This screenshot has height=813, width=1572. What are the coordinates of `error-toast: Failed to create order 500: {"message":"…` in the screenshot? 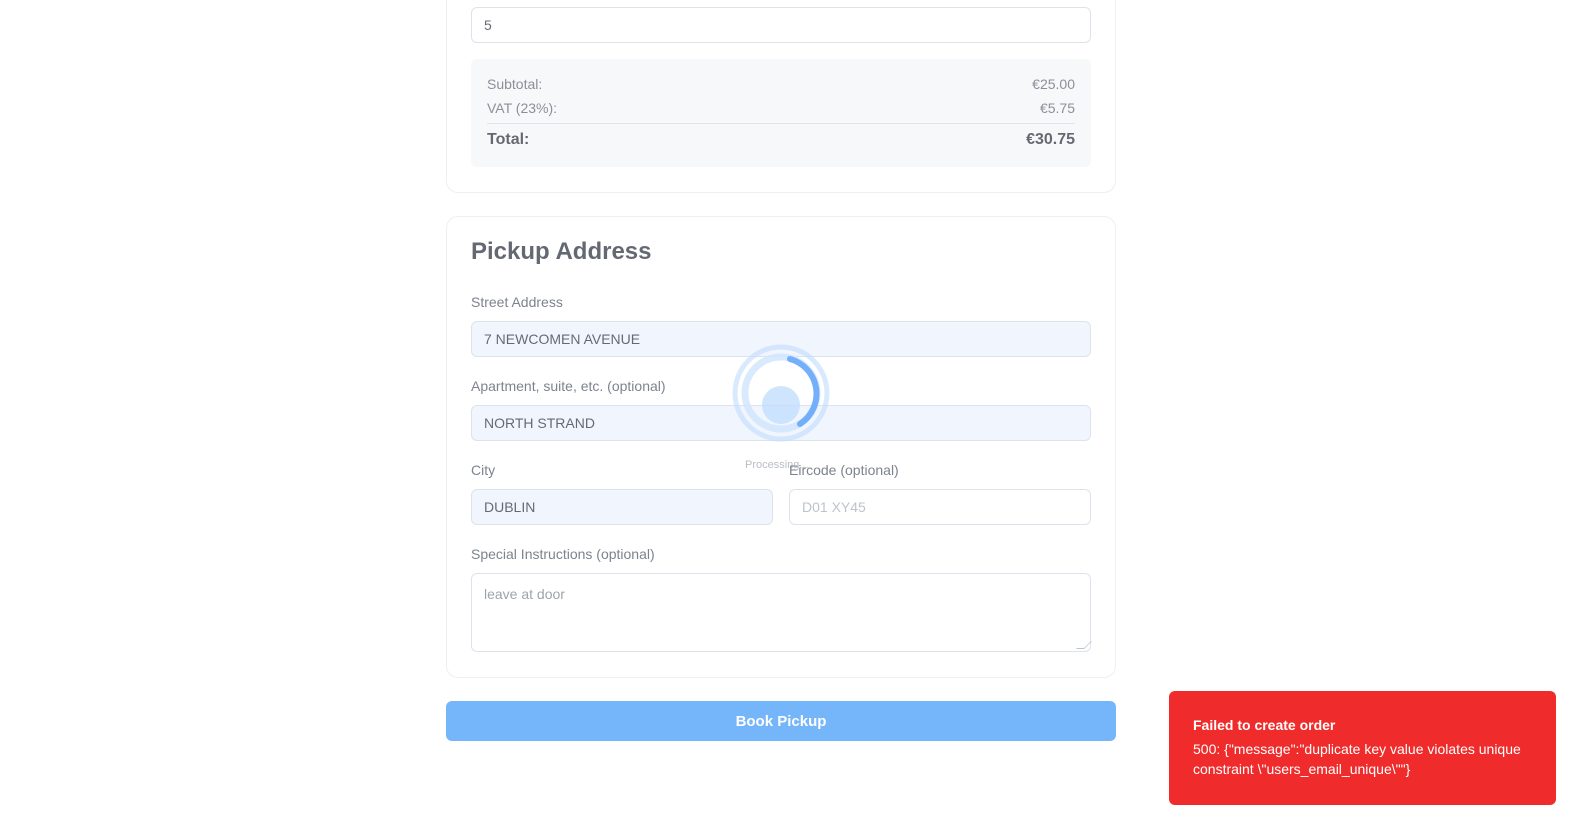 It's located at (1362, 748).